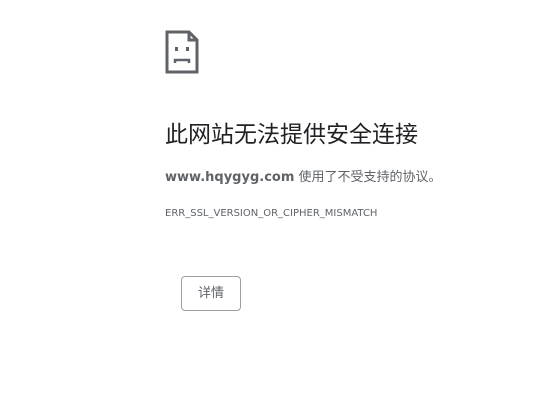 This screenshot has width=555, height=401. I want to click on details-button: 详情, so click(211, 293).